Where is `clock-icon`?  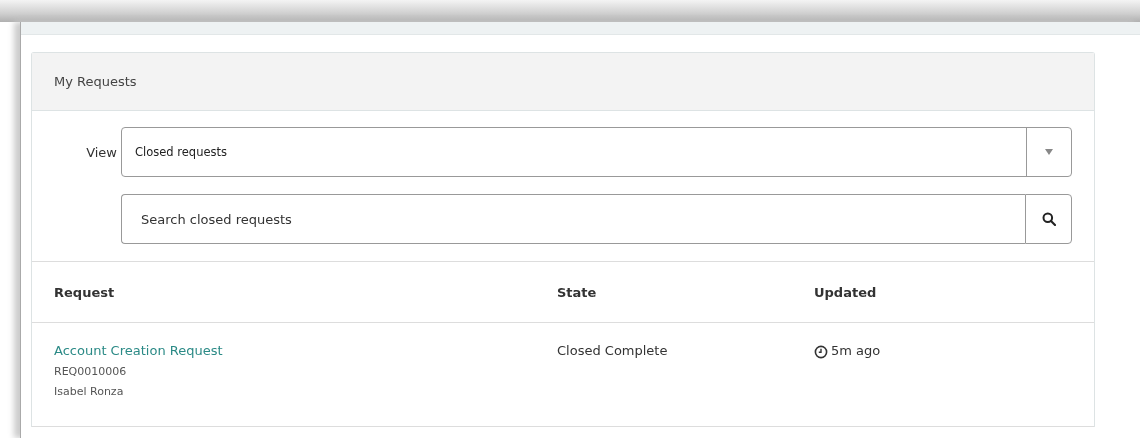 clock-icon is located at coordinates (821, 352).